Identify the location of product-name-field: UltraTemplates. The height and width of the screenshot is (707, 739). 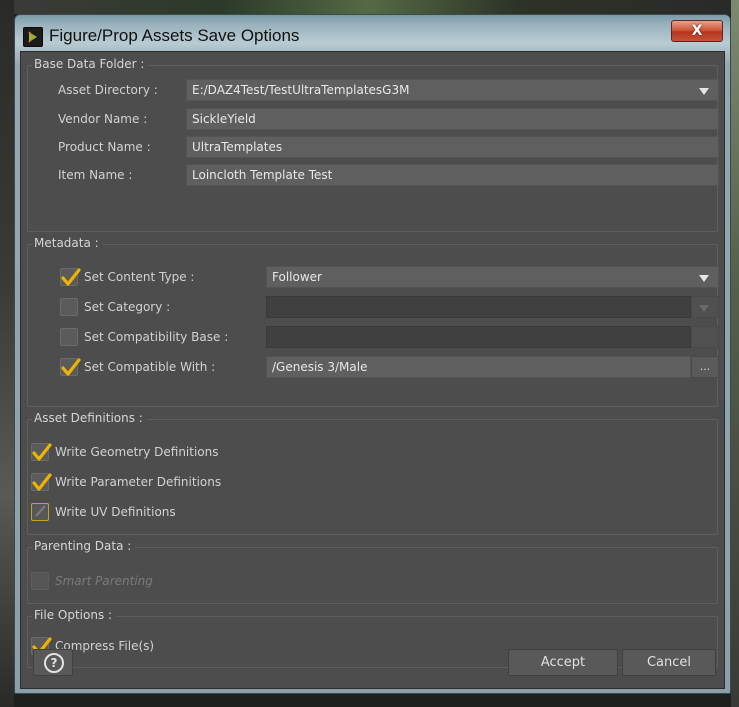
(452, 147).